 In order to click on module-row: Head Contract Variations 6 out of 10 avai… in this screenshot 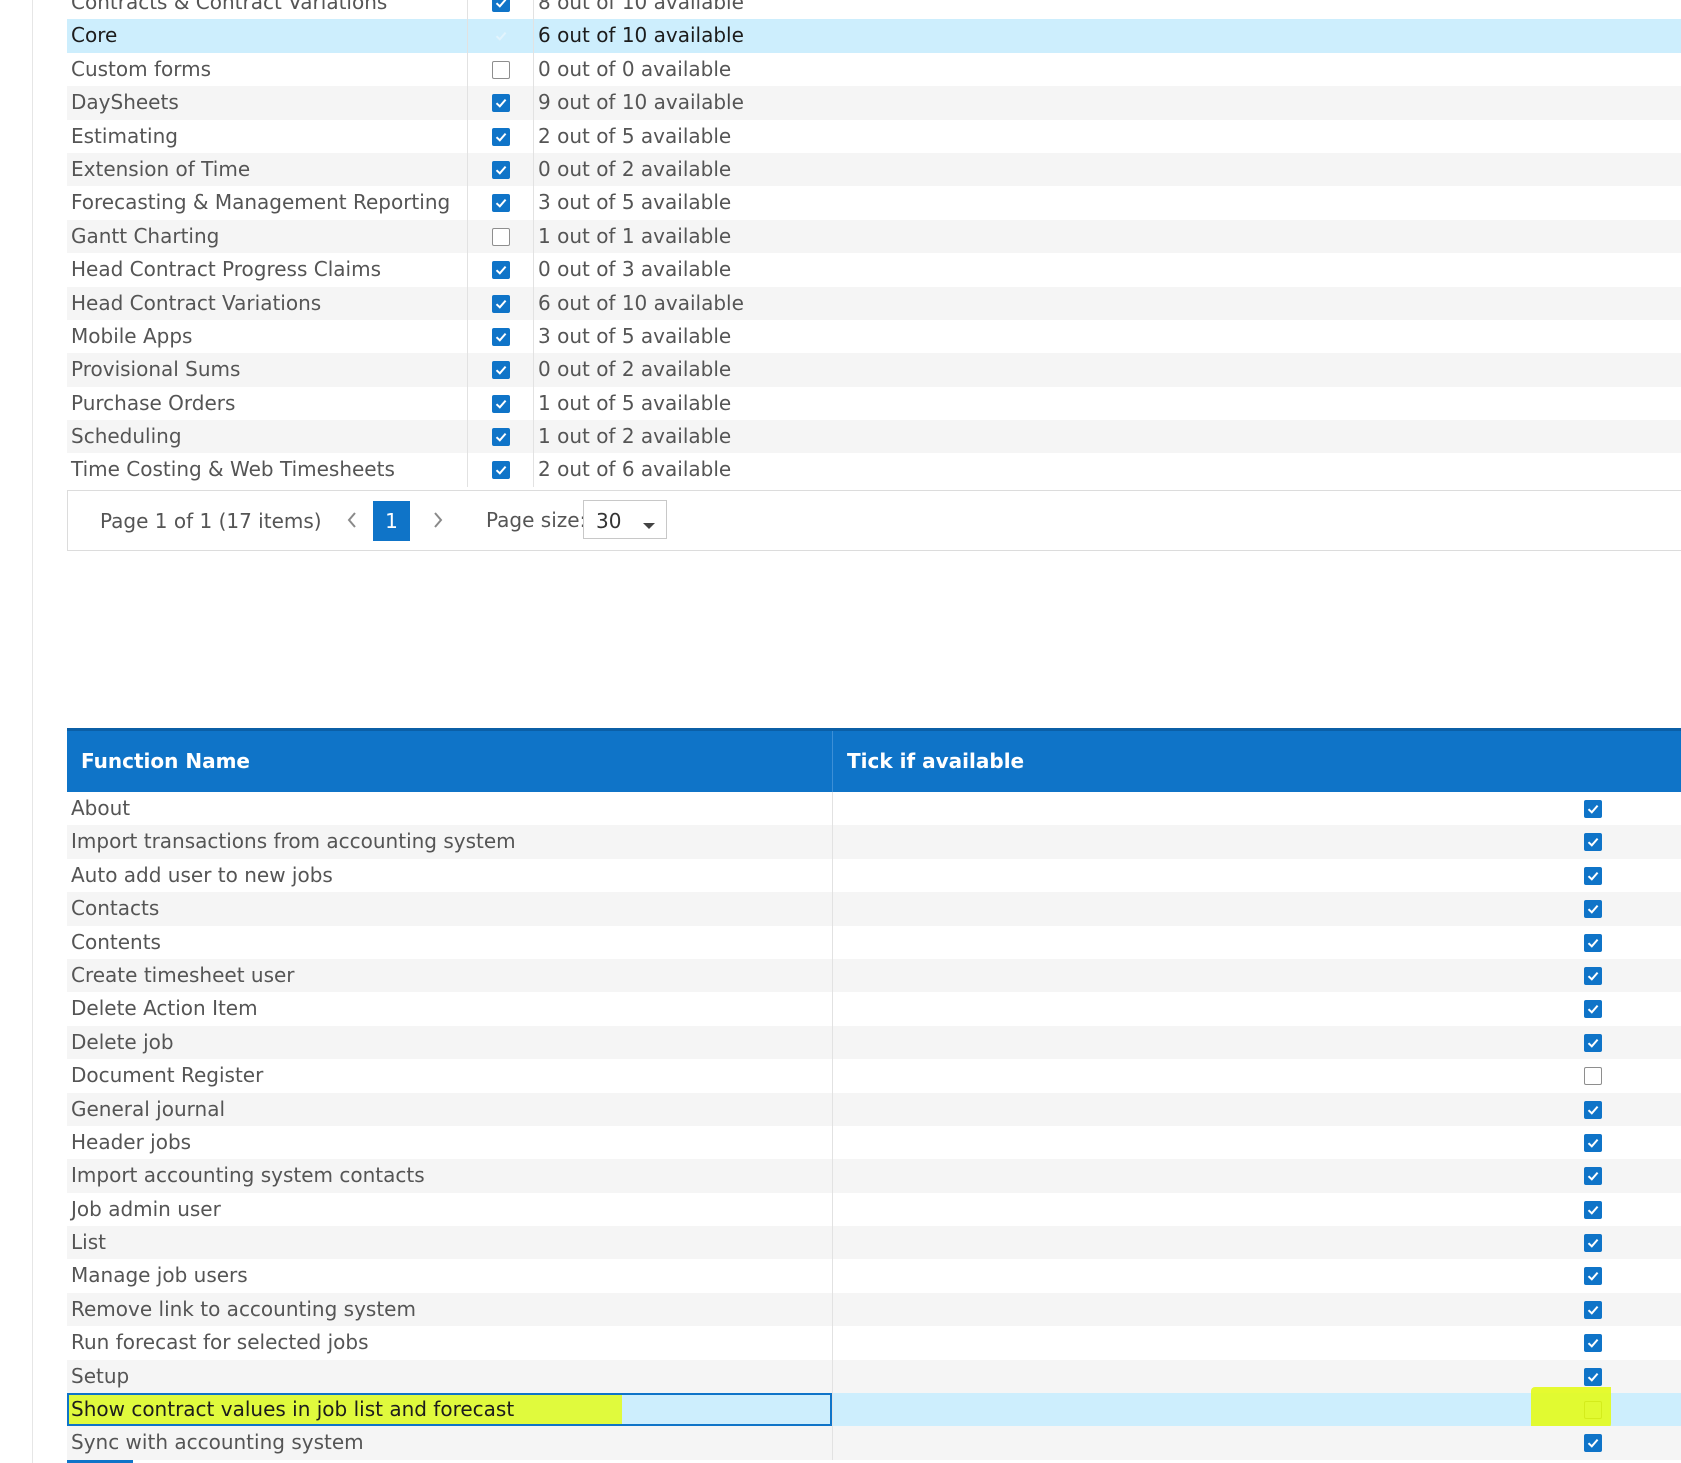, I will do `click(874, 303)`.